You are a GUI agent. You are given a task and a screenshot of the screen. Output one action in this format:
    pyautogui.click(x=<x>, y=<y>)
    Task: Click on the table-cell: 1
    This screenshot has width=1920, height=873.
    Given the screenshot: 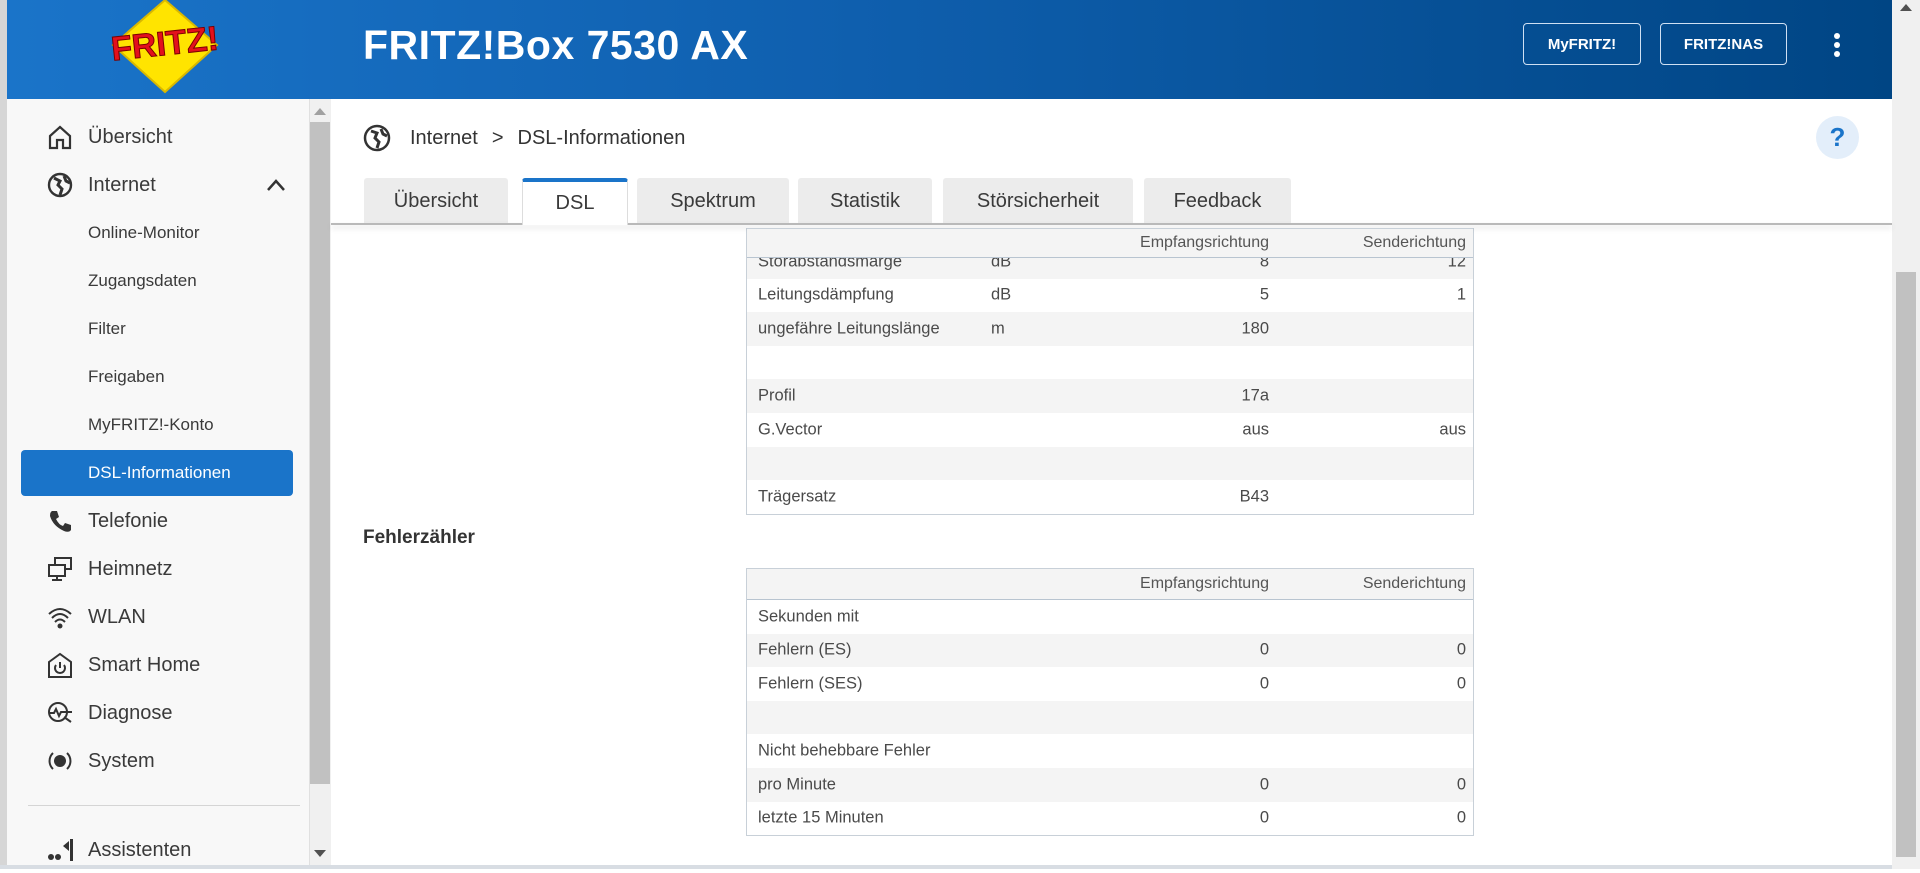 What is the action you would take?
    pyautogui.click(x=1461, y=294)
    